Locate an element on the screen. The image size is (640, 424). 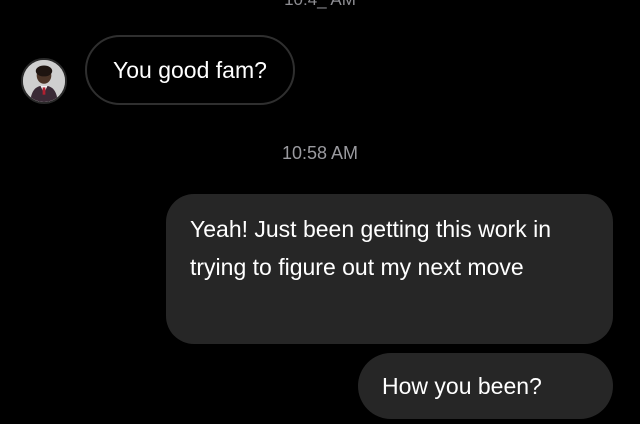
message-text: You good fam? is located at coordinates (190, 69).